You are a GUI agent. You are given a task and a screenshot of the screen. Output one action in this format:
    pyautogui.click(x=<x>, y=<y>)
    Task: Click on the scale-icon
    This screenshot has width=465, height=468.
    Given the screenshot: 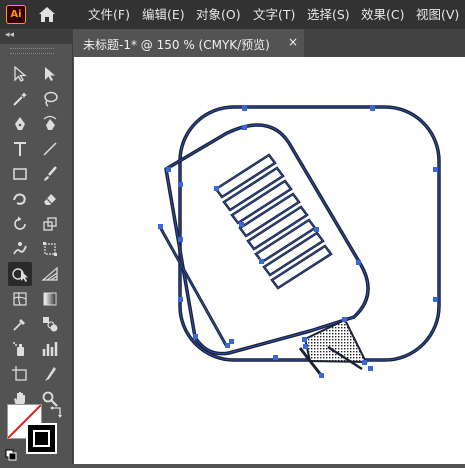 What is the action you would take?
    pyautogui.click(x=50, y=224)
    